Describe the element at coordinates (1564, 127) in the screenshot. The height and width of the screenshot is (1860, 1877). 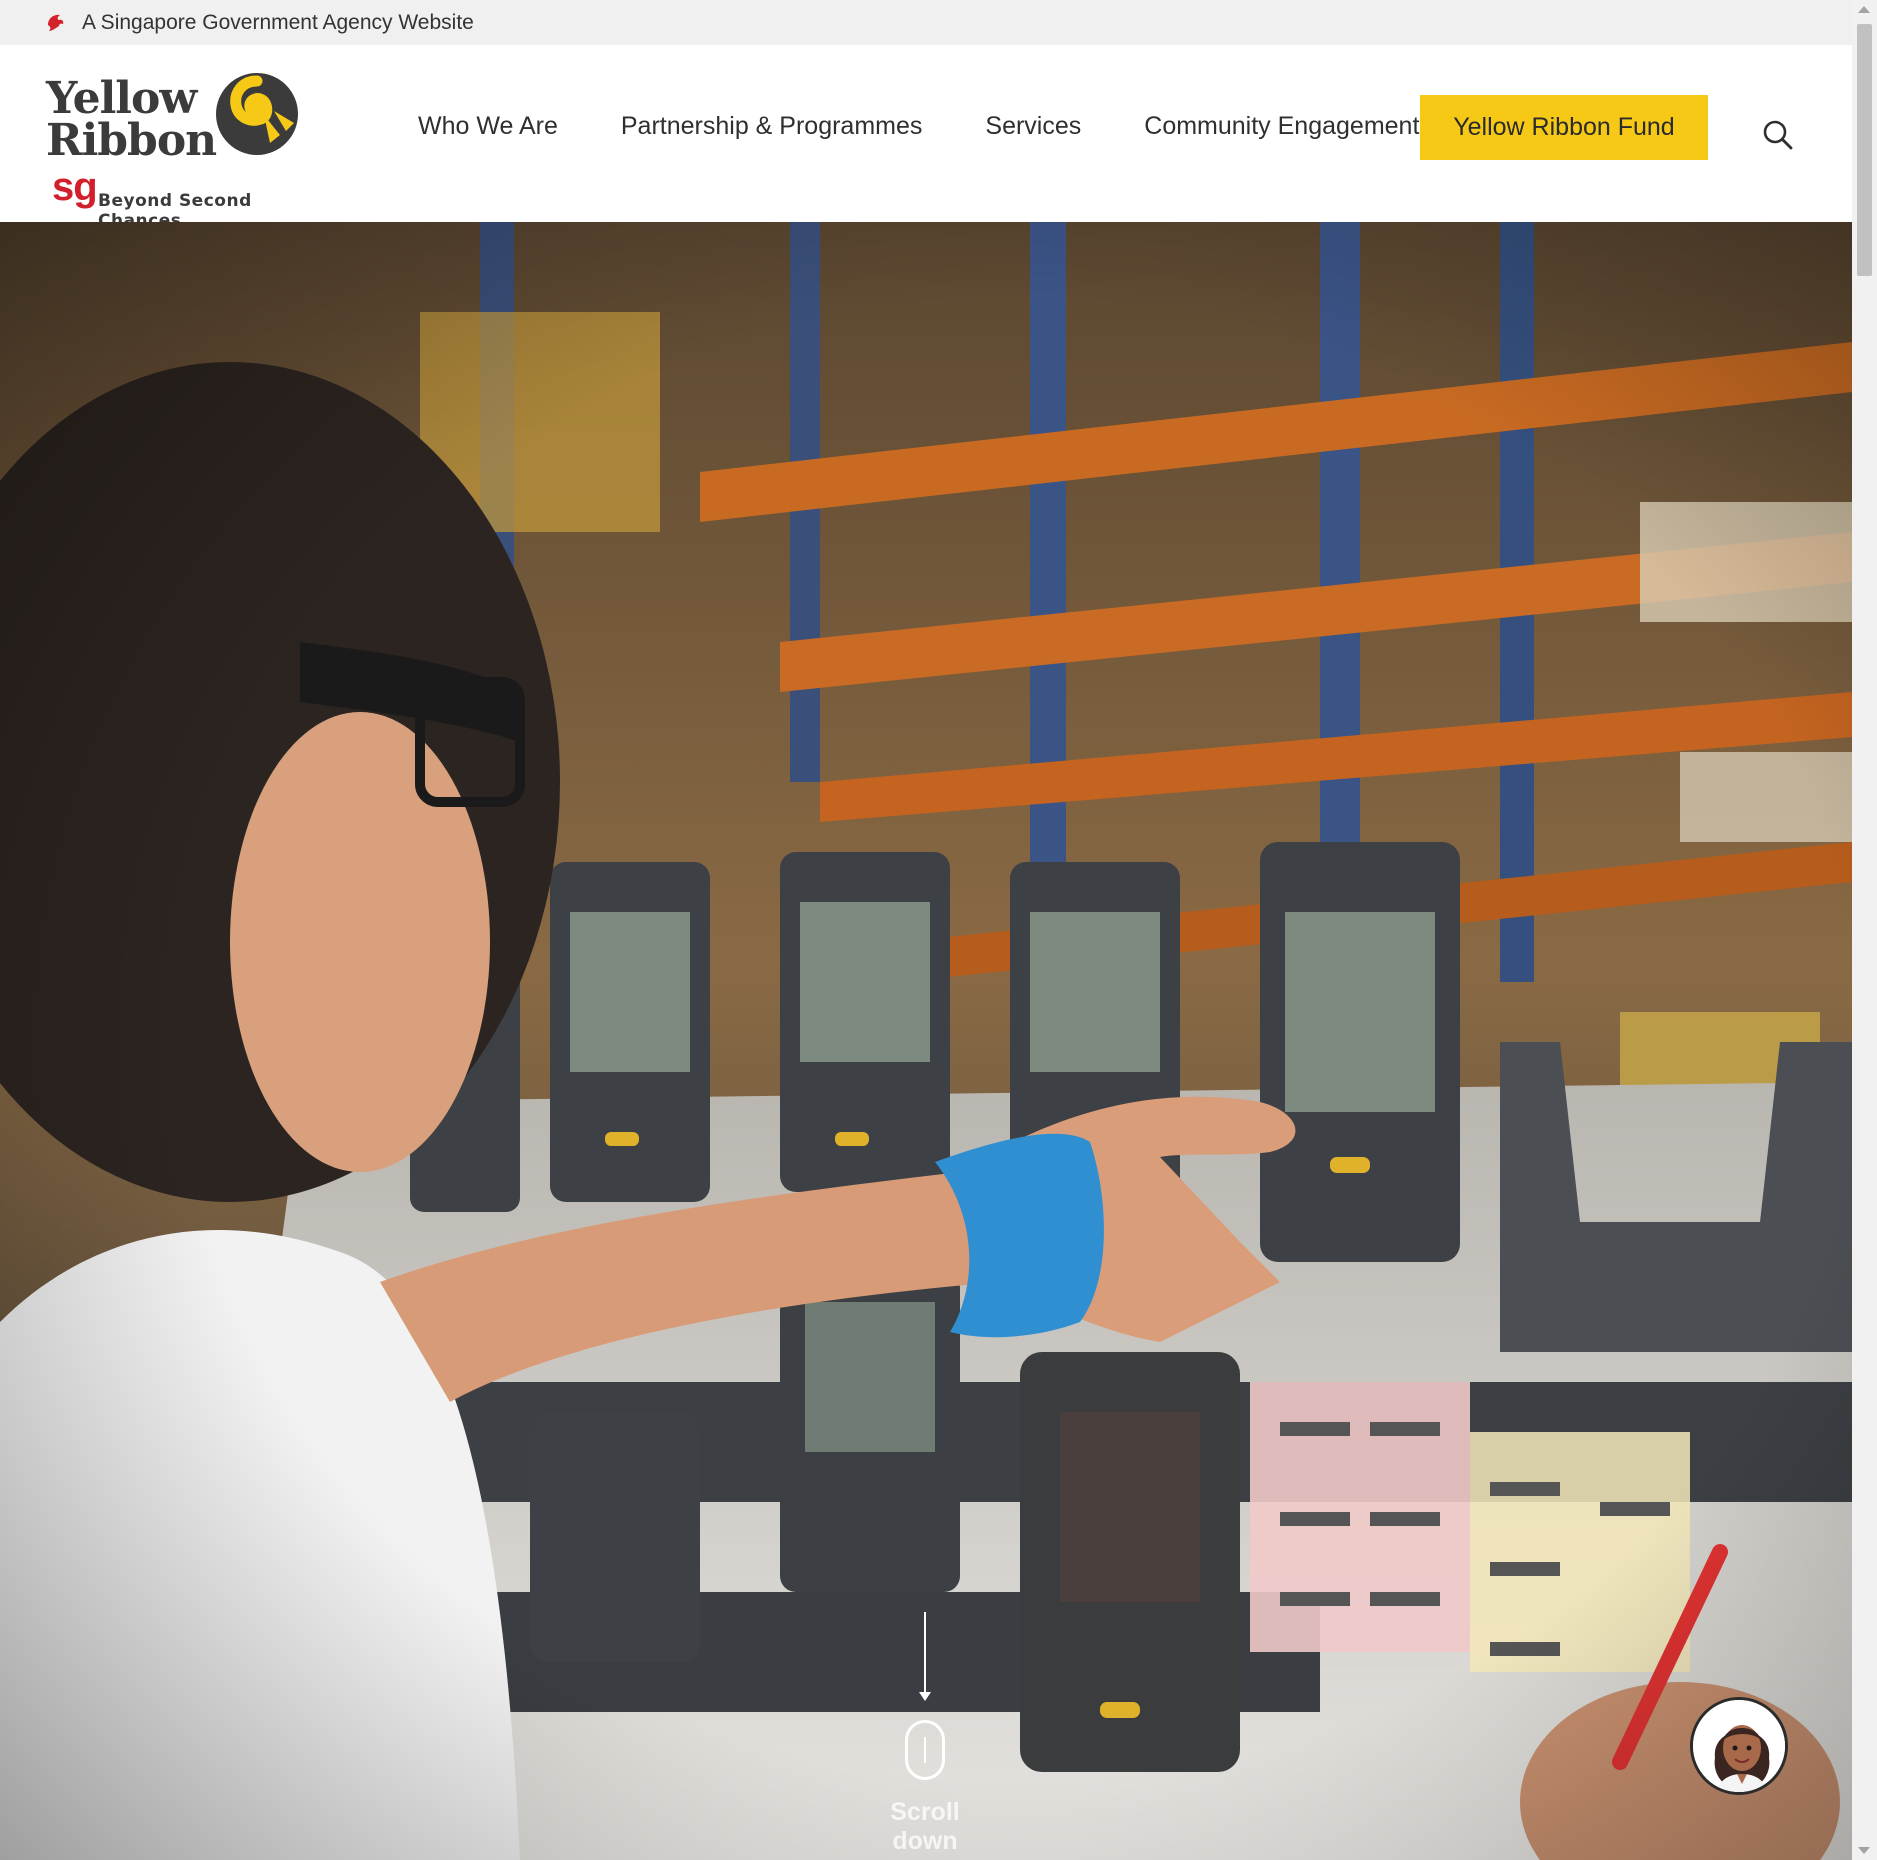
I see `yellow-ribbon-fund-button: Yellow Ribbon Fund` at that location.